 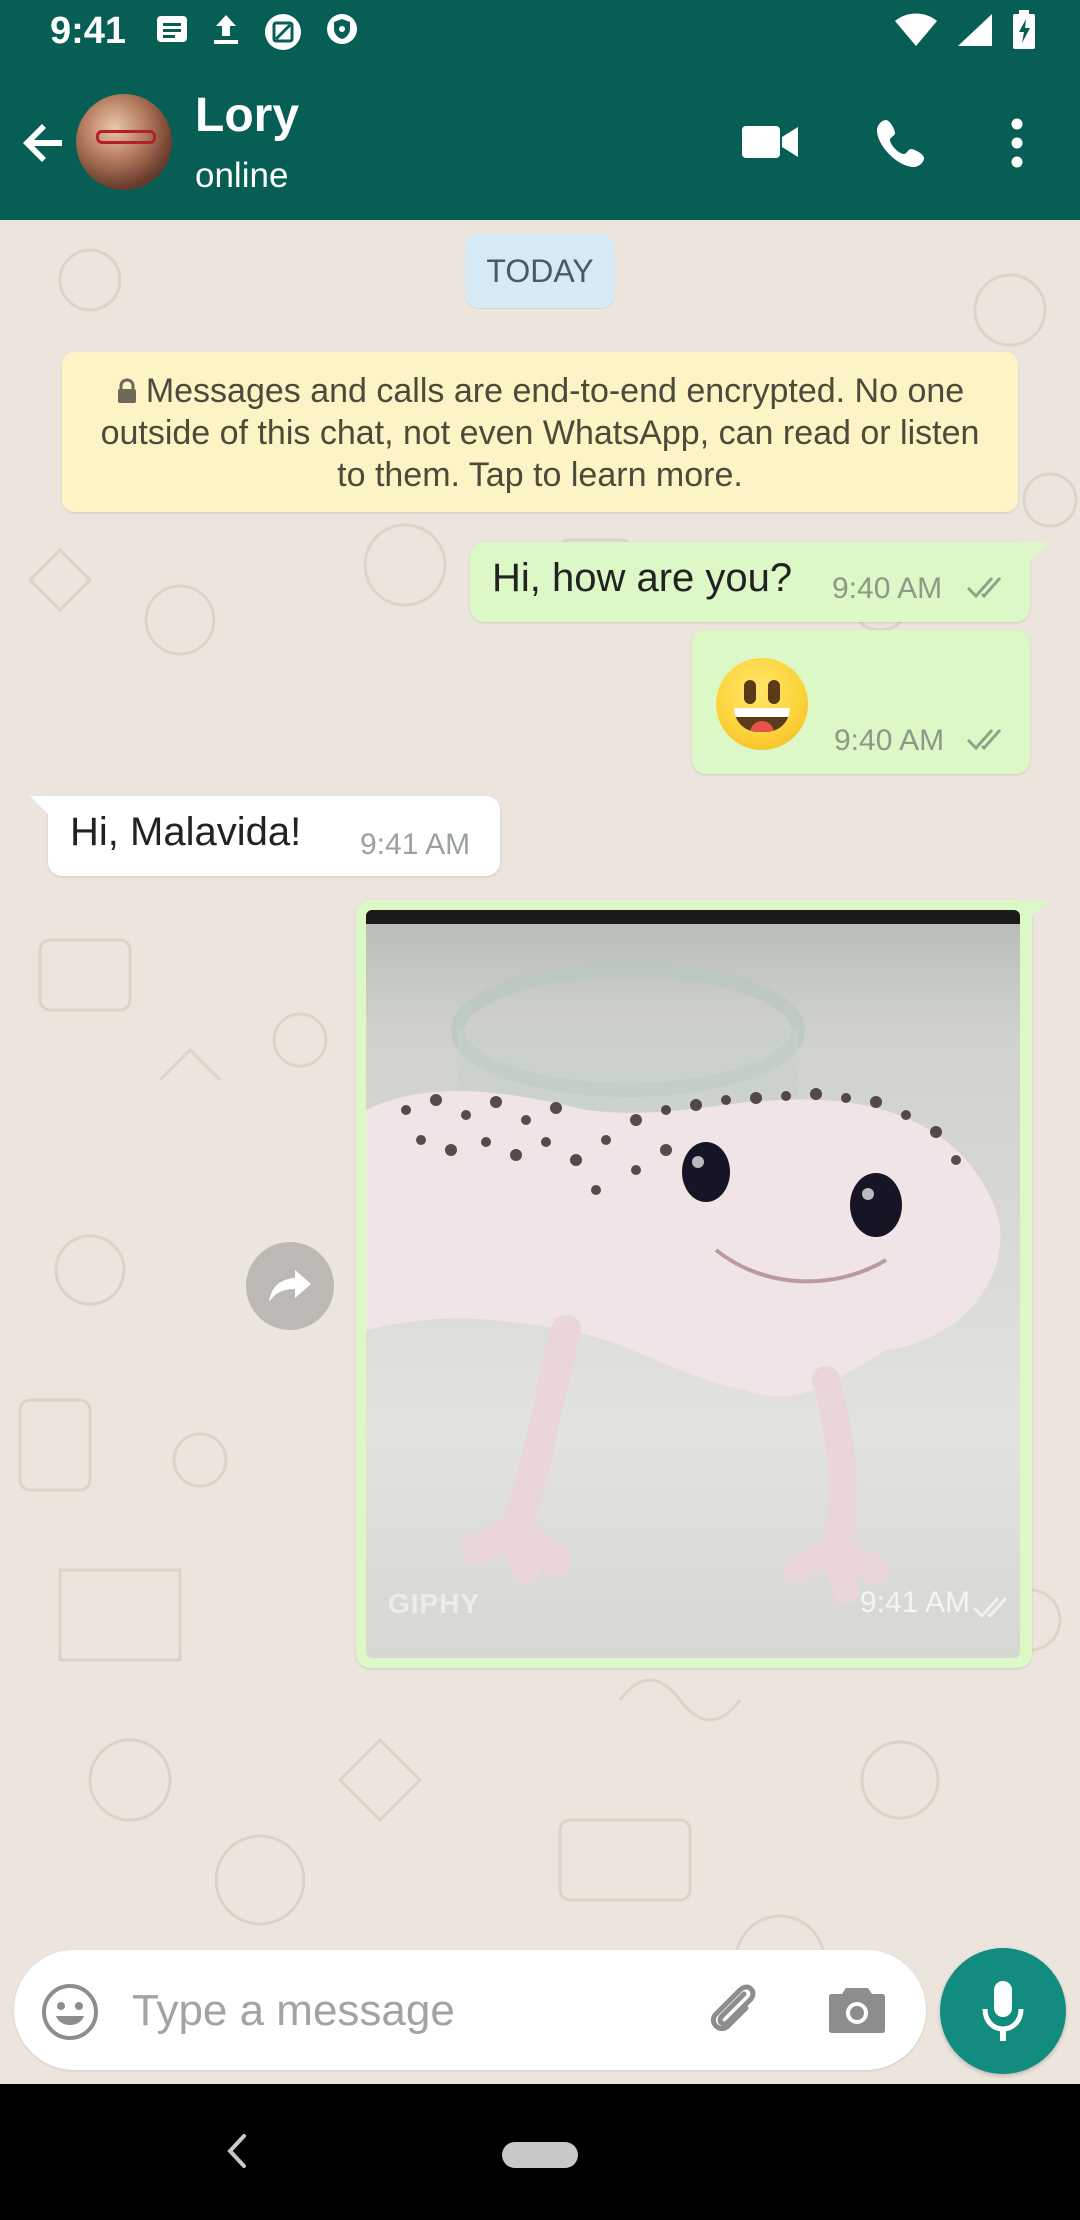 What do you see at coordinates (126, 137) in the screenshot?
I see `avatar-glasses` at bounding box center [126, 137].